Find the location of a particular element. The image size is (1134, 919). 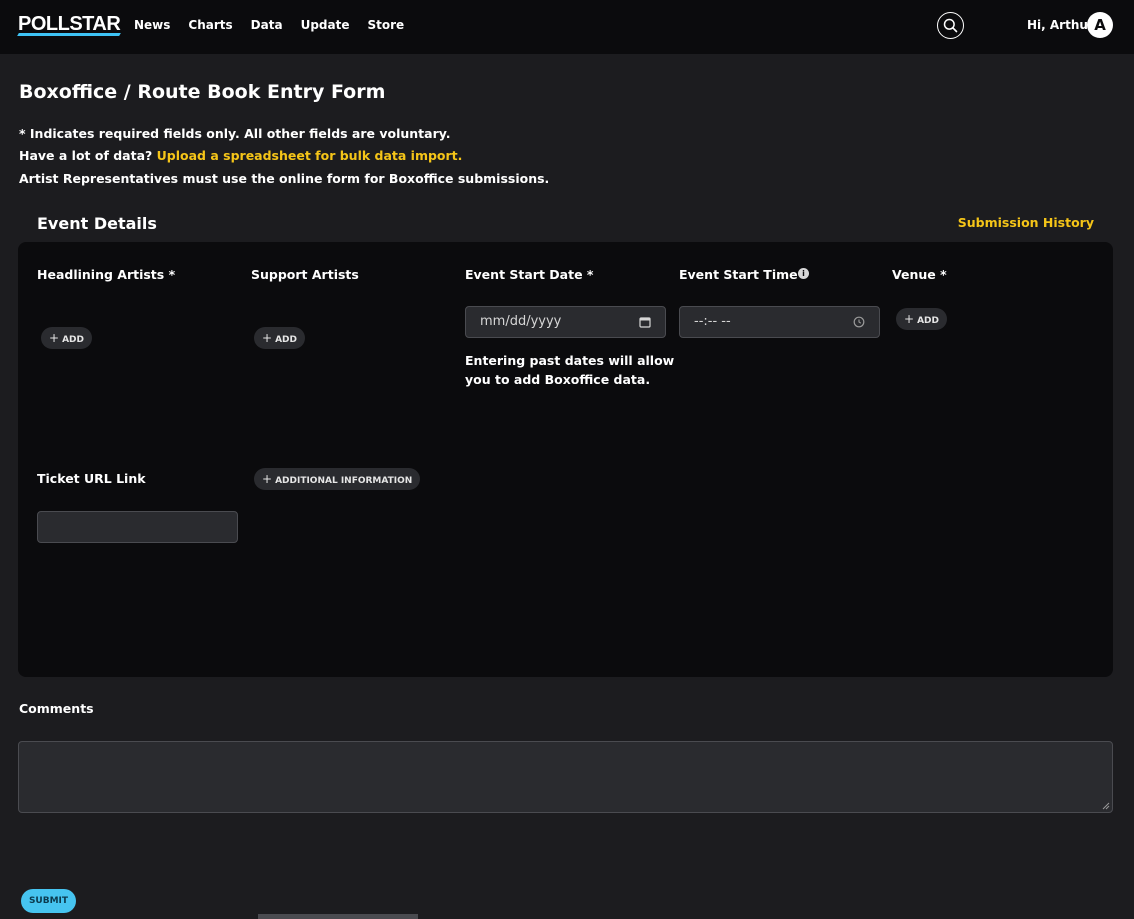

nav-update: Update is located at coordinates (325, 25).